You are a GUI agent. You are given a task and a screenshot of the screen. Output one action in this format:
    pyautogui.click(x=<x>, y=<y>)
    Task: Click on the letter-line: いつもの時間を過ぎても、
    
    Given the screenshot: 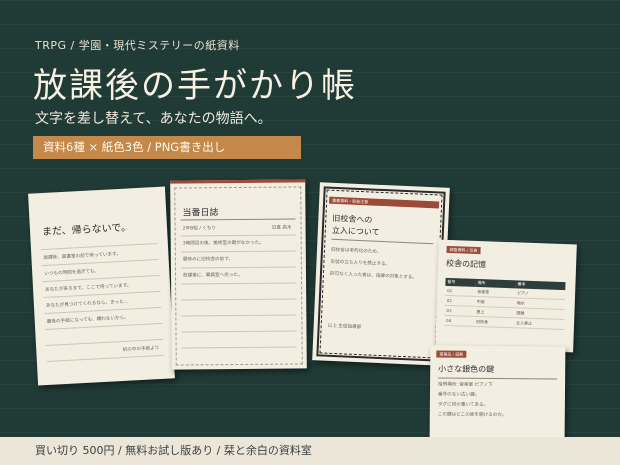 What is the action you would take?
    pyautogui.click(x=72, y=273)
    